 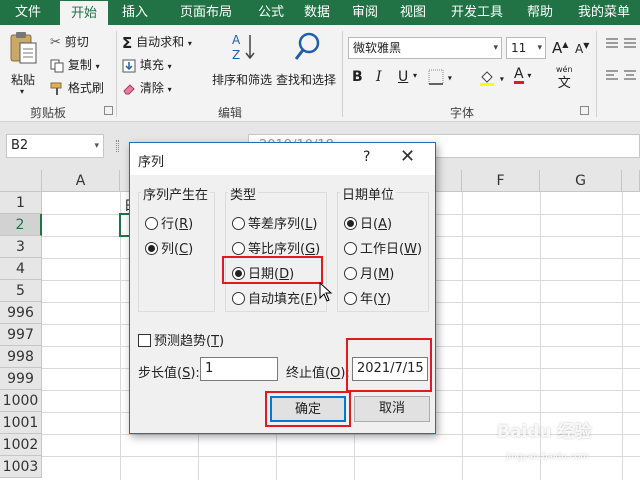 I want to click on phonetic-button: wén 文, so click(x=564, y=78).